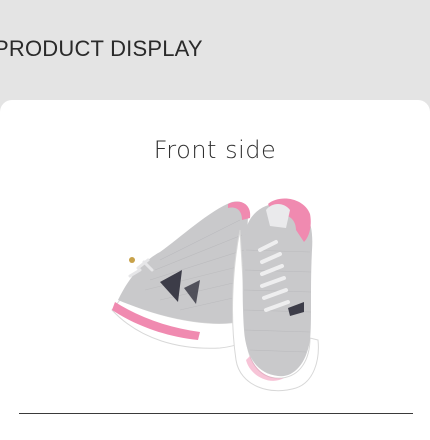  What do you see at coordinates (216, 413) in the screenshot?
I see `card-divider` at bounding box center [216, 413].